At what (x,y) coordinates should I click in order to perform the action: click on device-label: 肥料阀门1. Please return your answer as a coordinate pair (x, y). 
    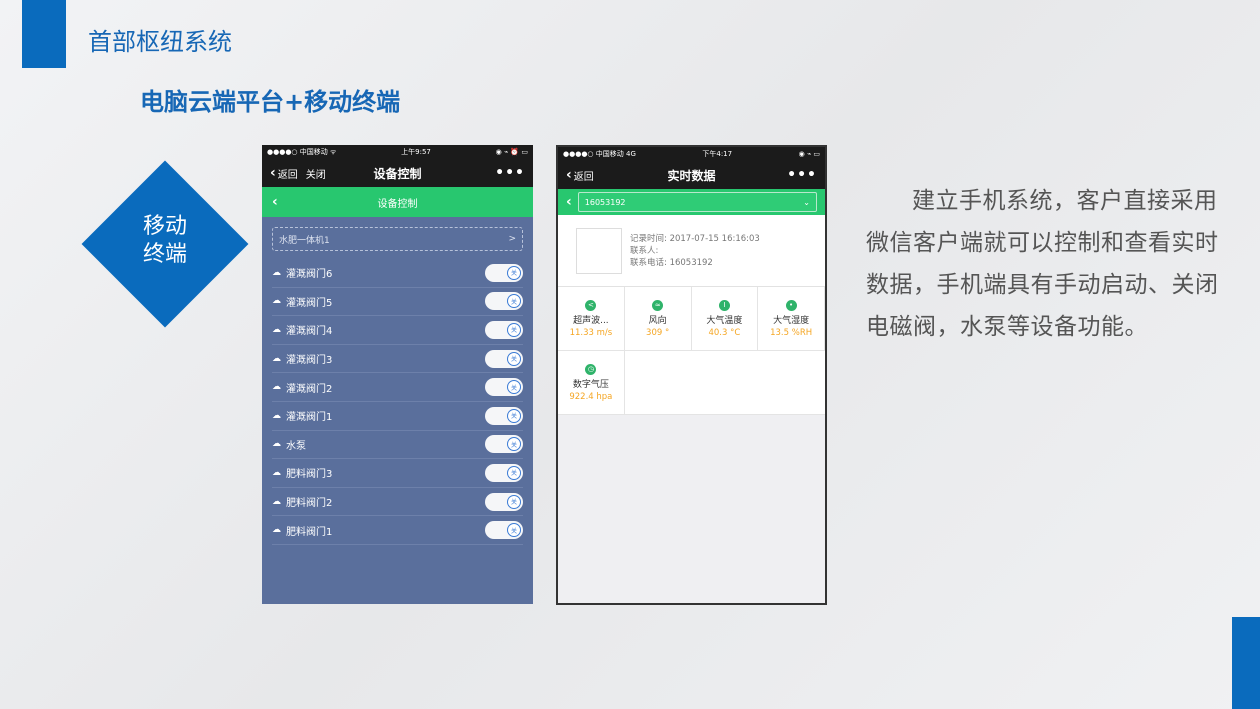
    Looking at the image, I should click on (309, 532).